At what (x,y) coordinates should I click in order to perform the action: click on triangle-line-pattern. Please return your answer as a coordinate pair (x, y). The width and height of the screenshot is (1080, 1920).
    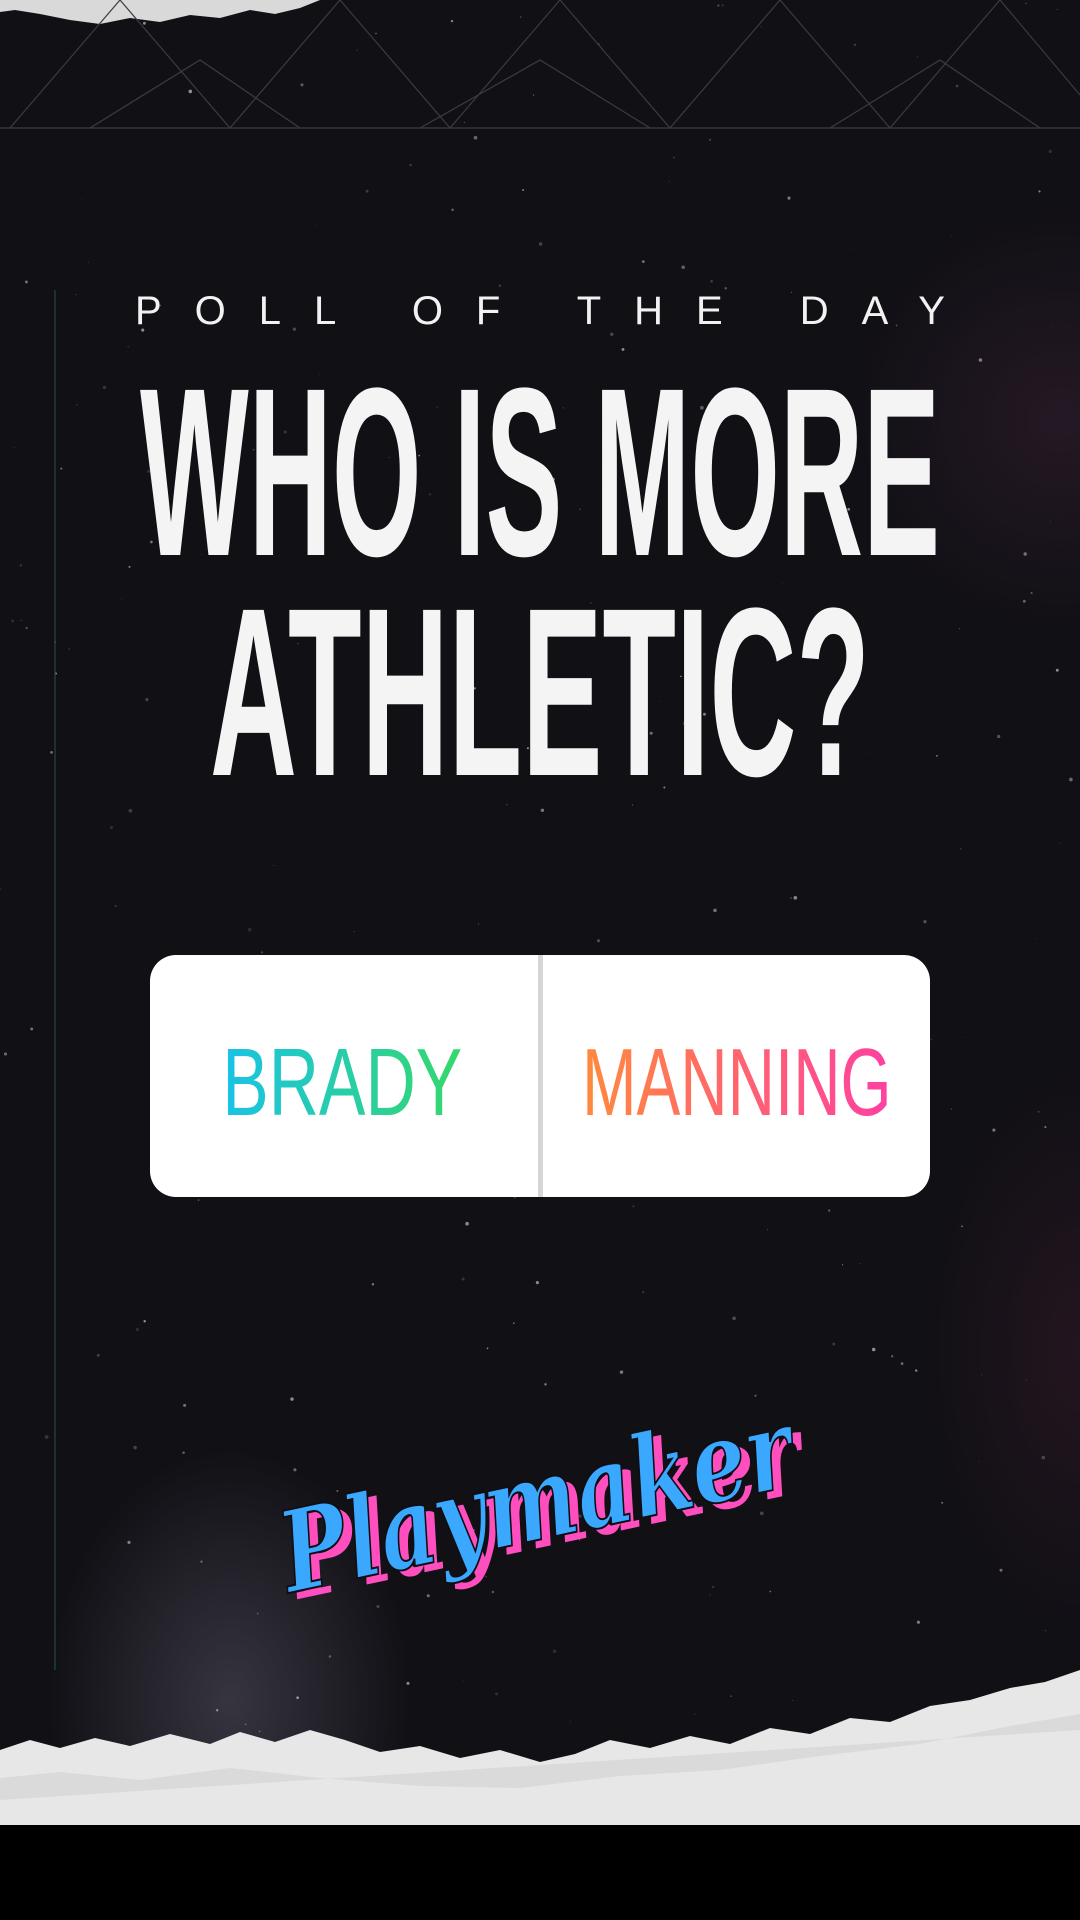
    Looking at the image, I should click on (540, 64).